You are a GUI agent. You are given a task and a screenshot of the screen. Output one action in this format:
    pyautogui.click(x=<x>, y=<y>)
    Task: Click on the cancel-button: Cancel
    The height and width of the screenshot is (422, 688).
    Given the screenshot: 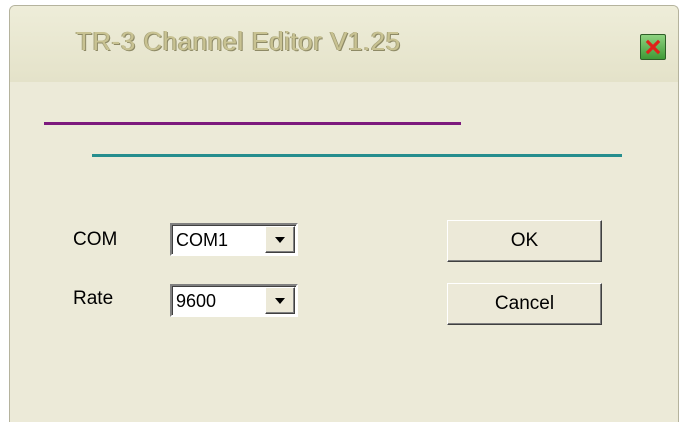 What is the action you would take?
    pyautogui.click(x=524, y=304)
    